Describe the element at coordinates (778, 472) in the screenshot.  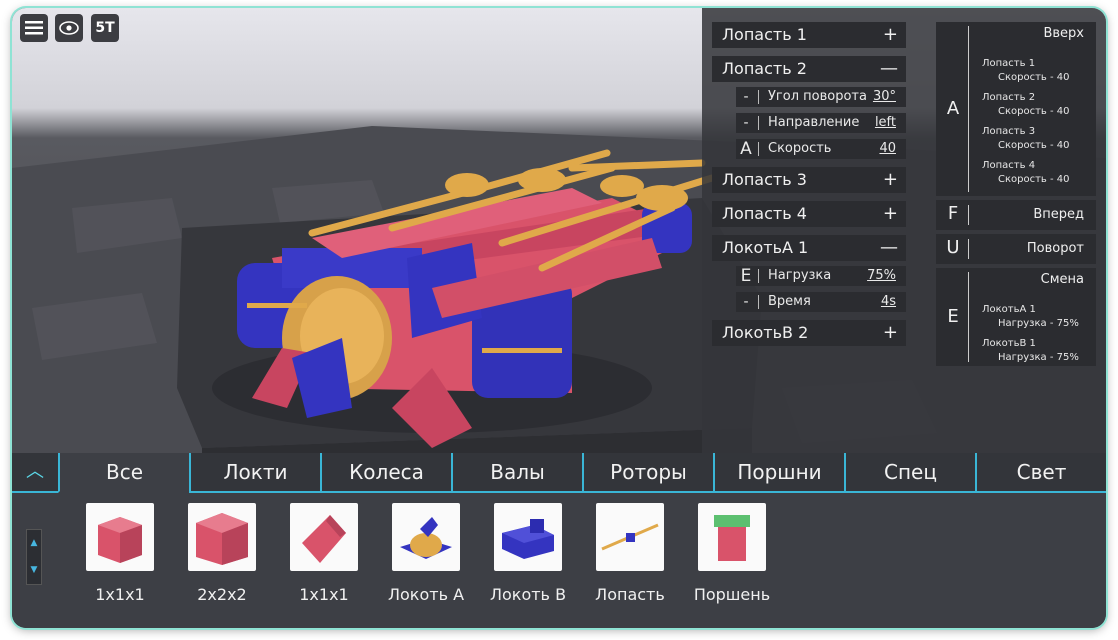
I see `tab-pistons: Поршни` at that location.